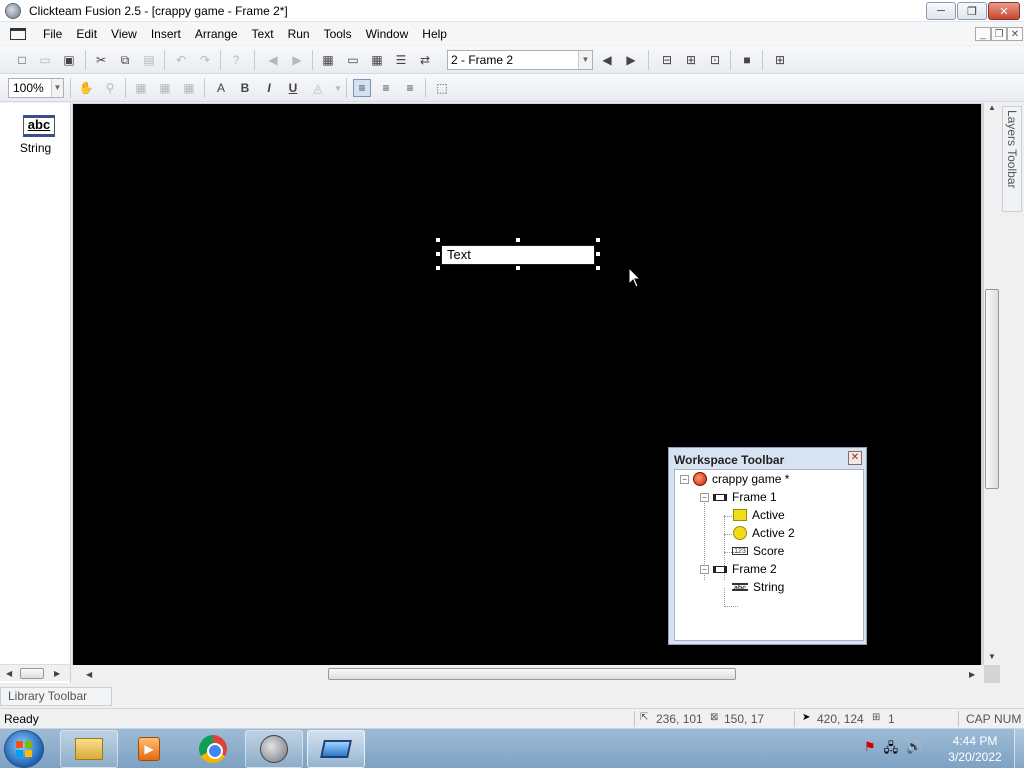 The image size is (1024, 768). Describe the element at coordinates (18, 33) in the screenshot. I see `document-menu-icon` at that location.